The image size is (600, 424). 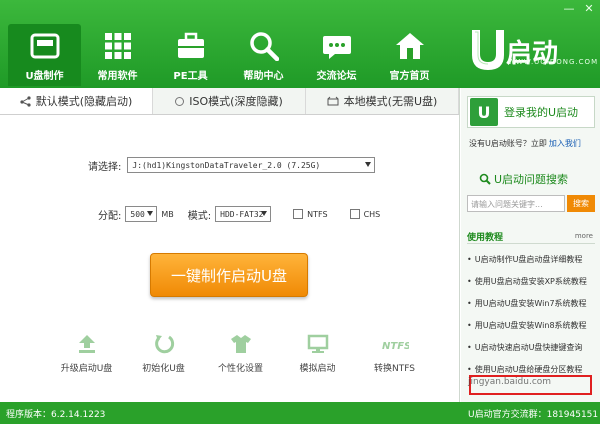 What do you see at coordinates (105, 167) in the screenshot?
I see `device-label: 请选择:` at bounding box center [105, 167].